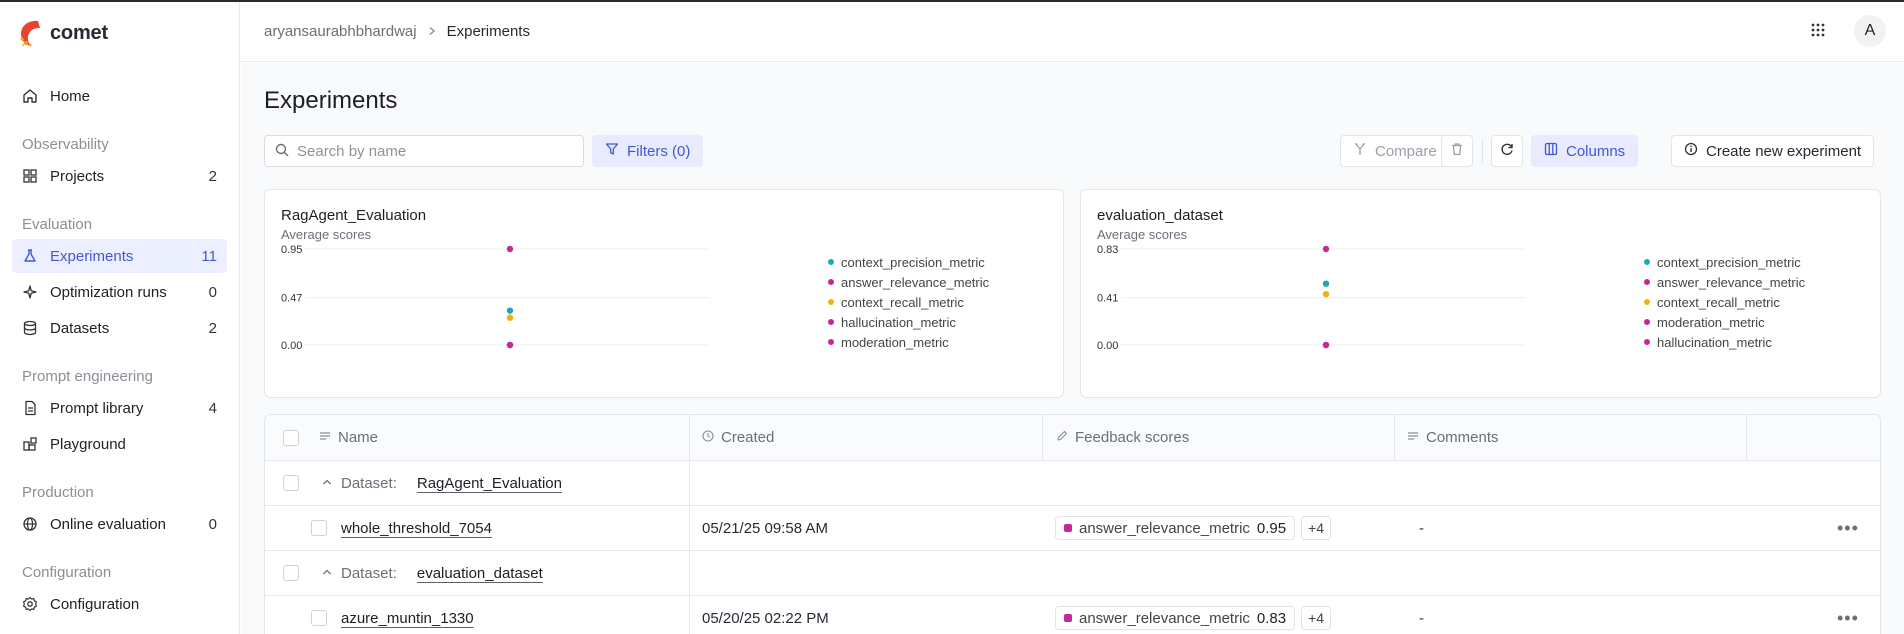 This screenshot has height=634, width=1904. I want to click on compare-button: Compare, so click(1395, 151).